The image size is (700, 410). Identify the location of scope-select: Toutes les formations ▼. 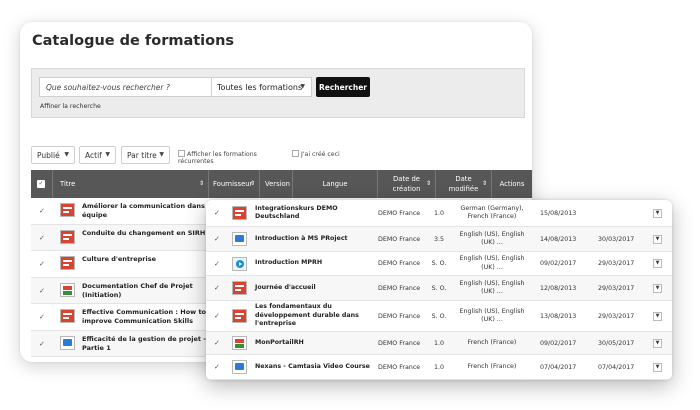
(261, 87).